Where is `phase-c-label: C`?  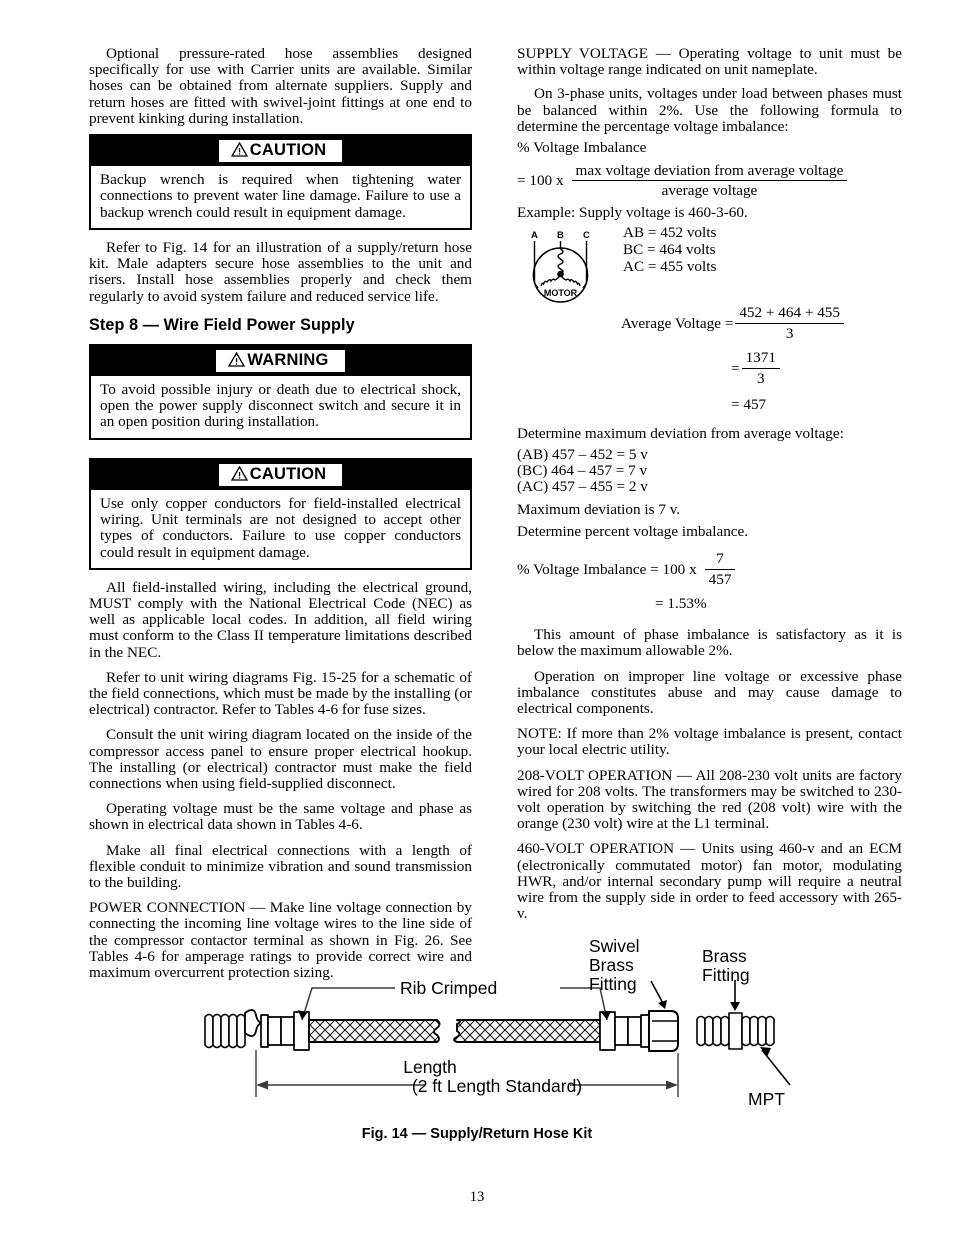
phase-c-label: C is located at coordinates (586, 235).